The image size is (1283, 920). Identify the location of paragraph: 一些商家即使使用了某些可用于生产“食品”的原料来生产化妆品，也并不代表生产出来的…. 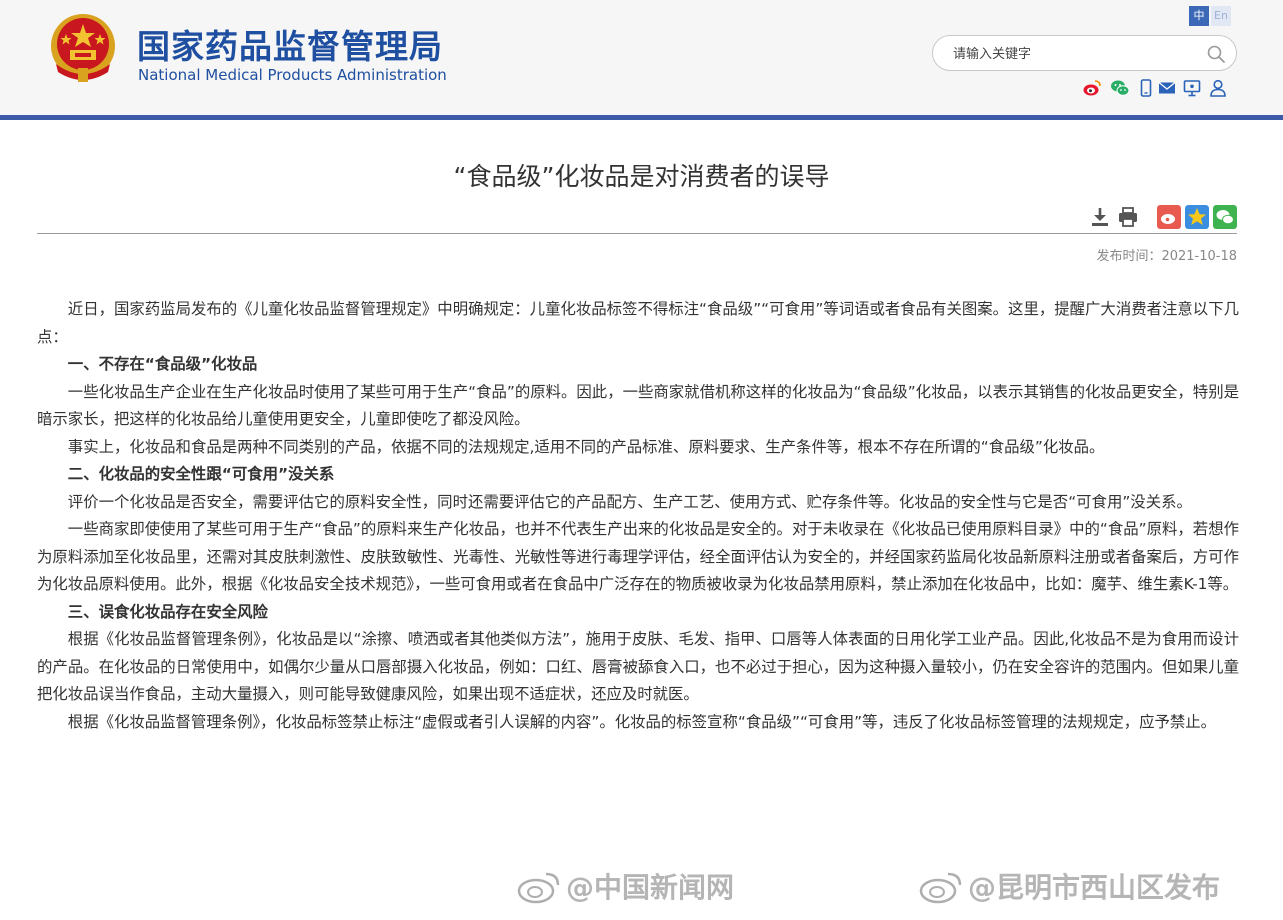
(638, 556).